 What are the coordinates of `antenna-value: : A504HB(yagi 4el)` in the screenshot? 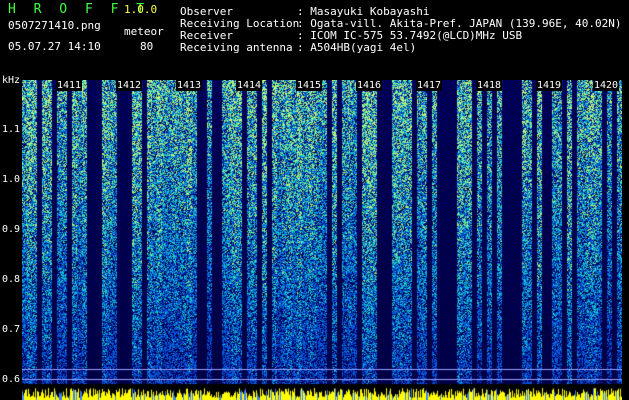 It's located at (357, 47).